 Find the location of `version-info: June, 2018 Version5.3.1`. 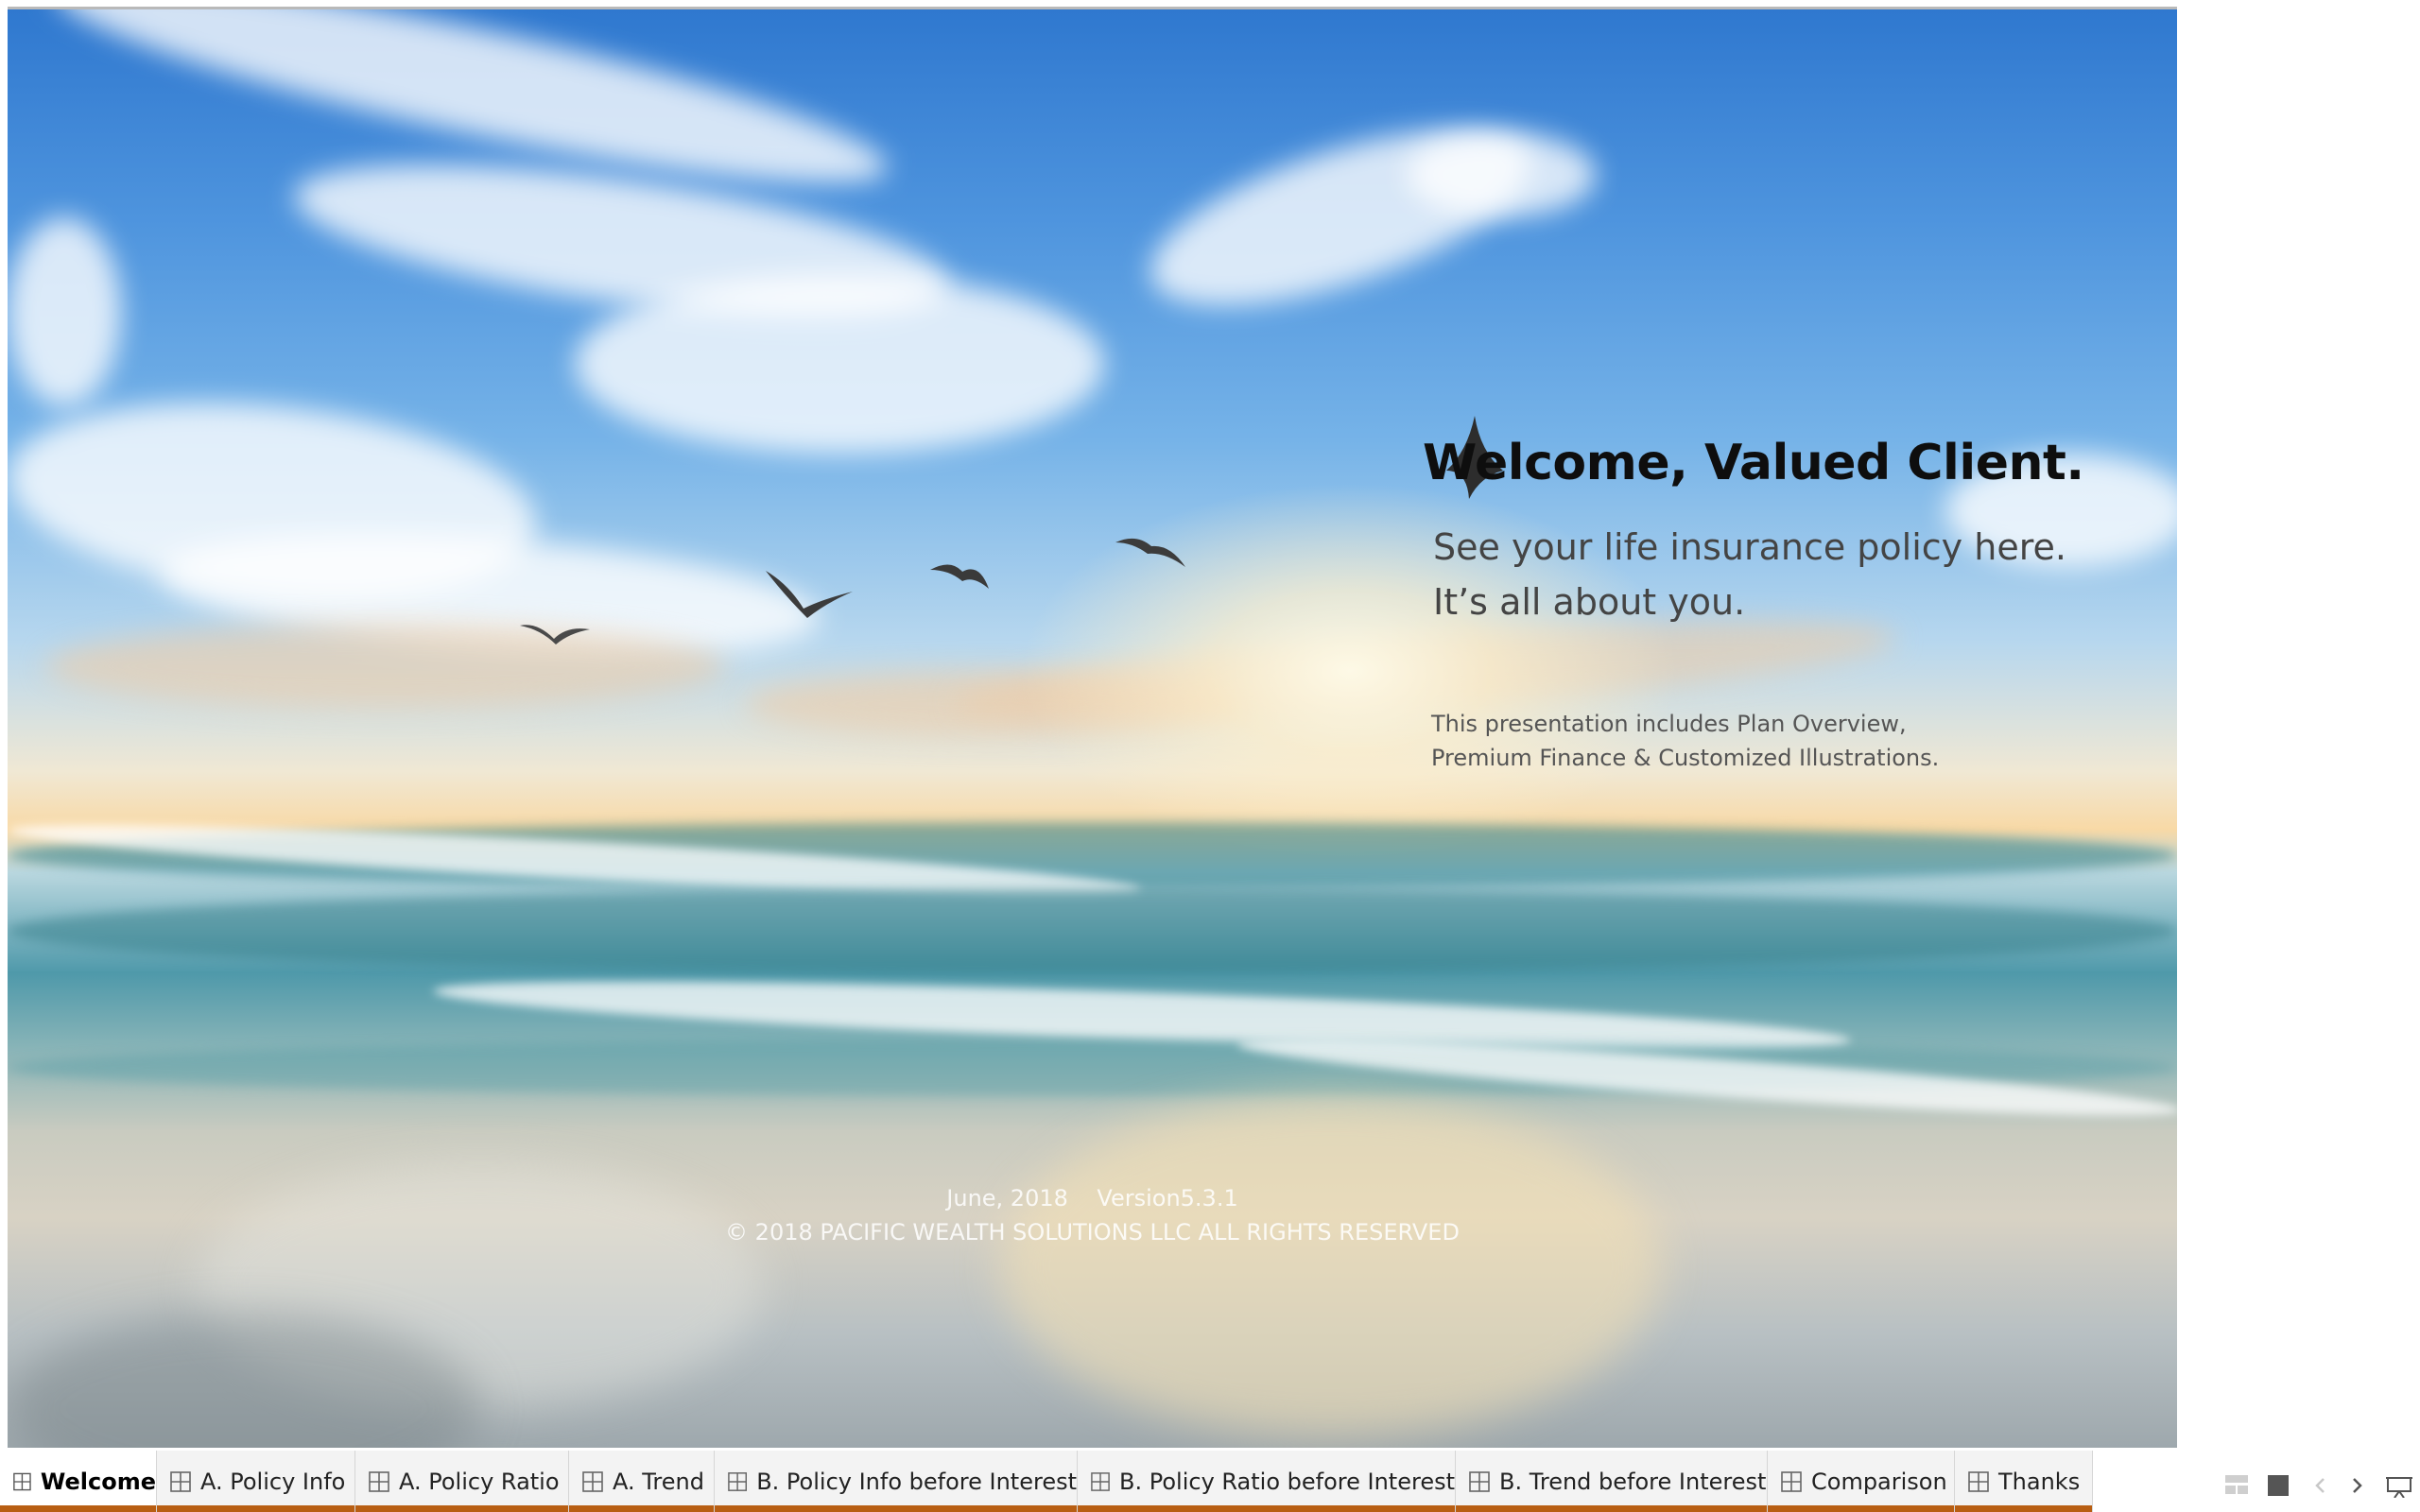

version-info: June, 2018 Version5.3.1 is located at coordinates (1092, 1198).